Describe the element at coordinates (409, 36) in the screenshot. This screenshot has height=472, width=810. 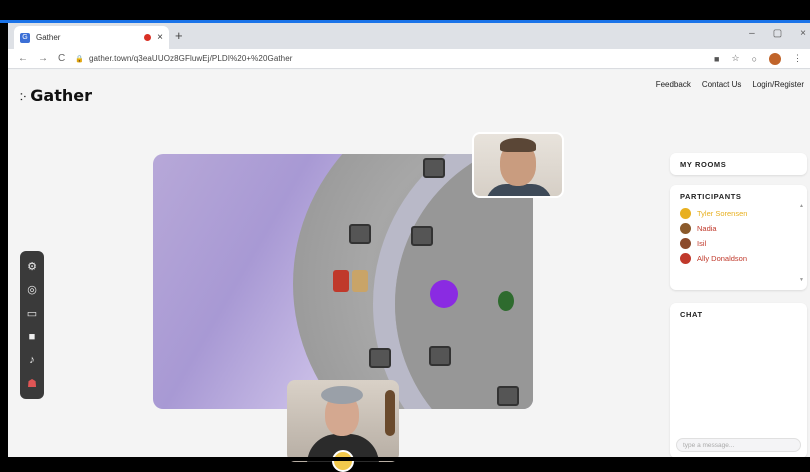
I see `tab-strip: G Gather × + – ▢ ×` at that location.